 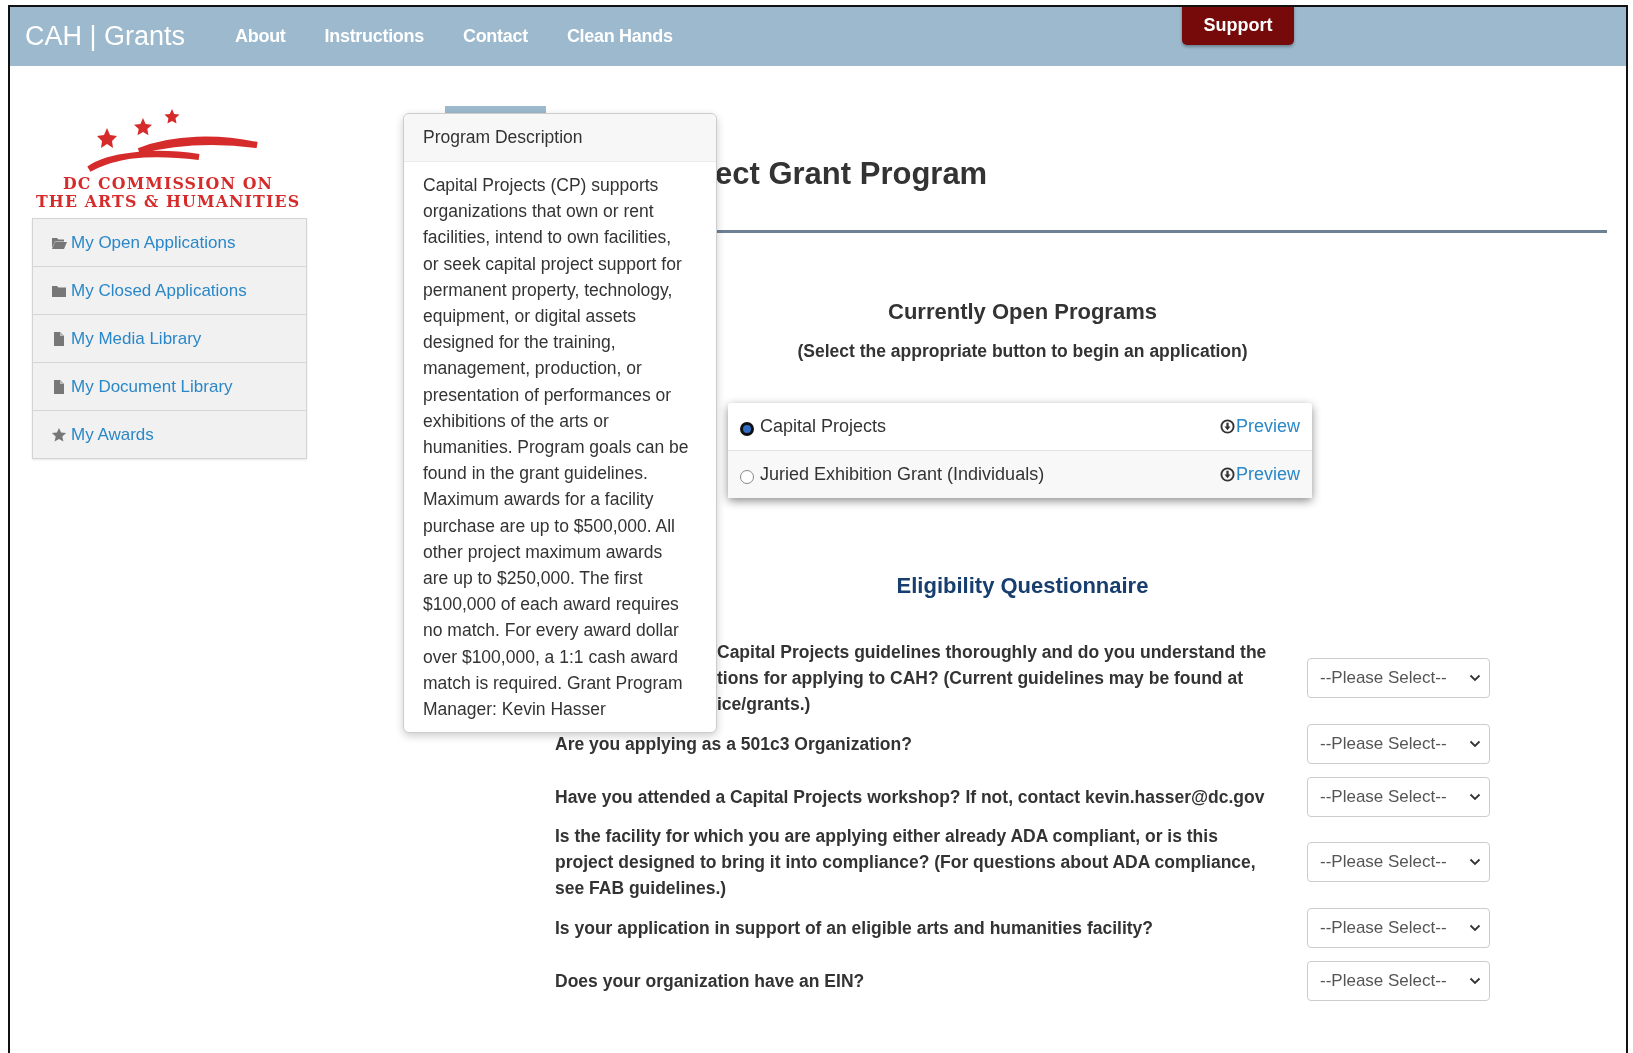 What do you see at coordinates (260, 36) in the screenshot?
I see `nav-link: About` at bounding box center [260, 36].